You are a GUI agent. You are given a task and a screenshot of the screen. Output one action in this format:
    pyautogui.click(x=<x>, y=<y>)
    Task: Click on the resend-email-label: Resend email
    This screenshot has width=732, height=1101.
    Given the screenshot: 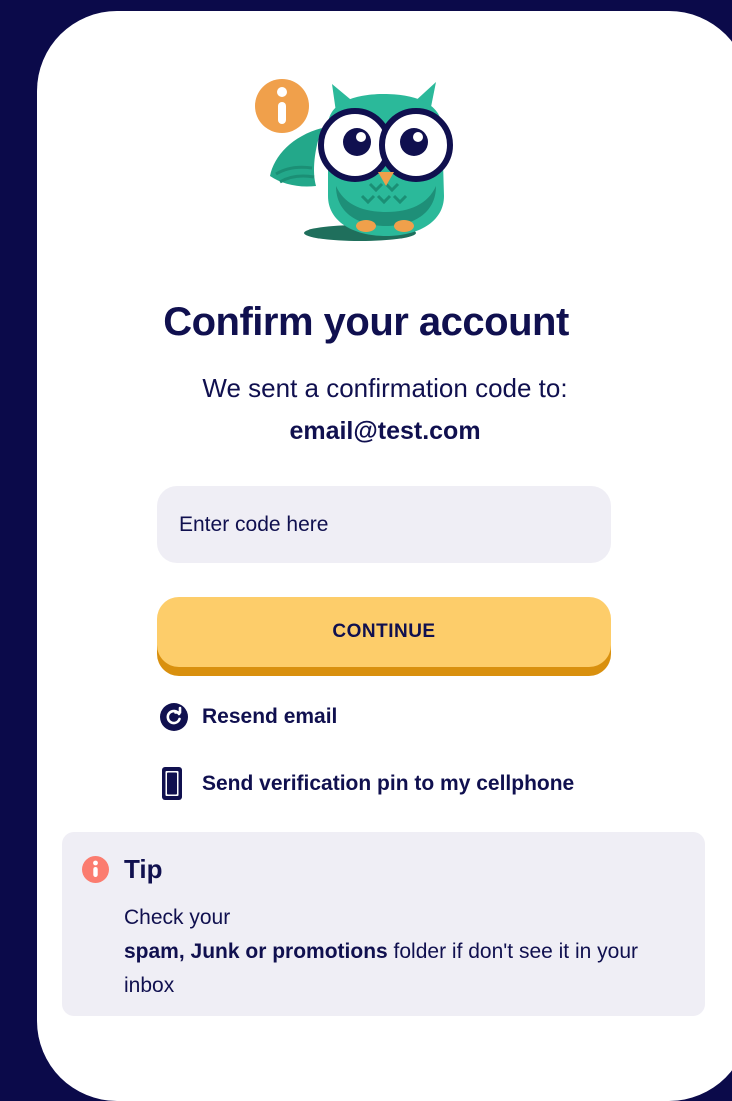 What is the action you would take?
    pyautogui.click(x=270, y=716)
    